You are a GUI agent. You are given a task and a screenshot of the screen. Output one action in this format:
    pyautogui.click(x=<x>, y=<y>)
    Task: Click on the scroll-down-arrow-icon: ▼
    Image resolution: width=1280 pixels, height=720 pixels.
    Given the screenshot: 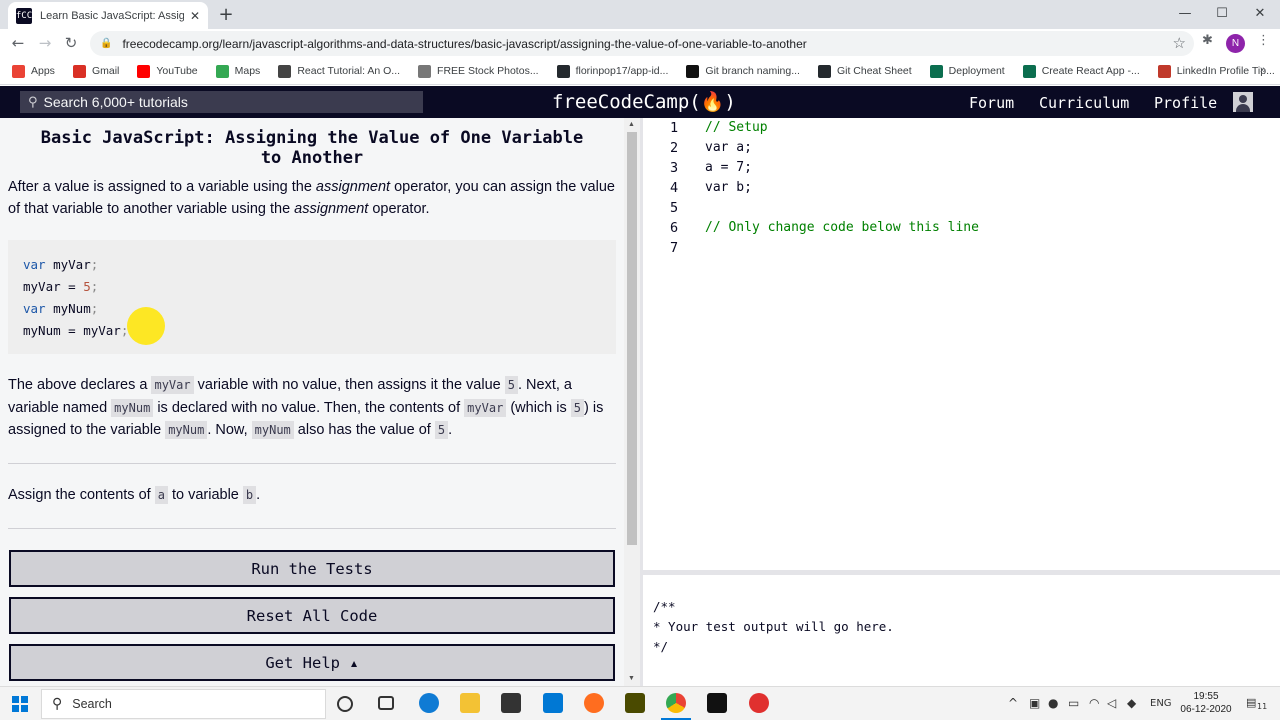 What is the action you would take?
    pyautogui.click(x=631, y=678)
    